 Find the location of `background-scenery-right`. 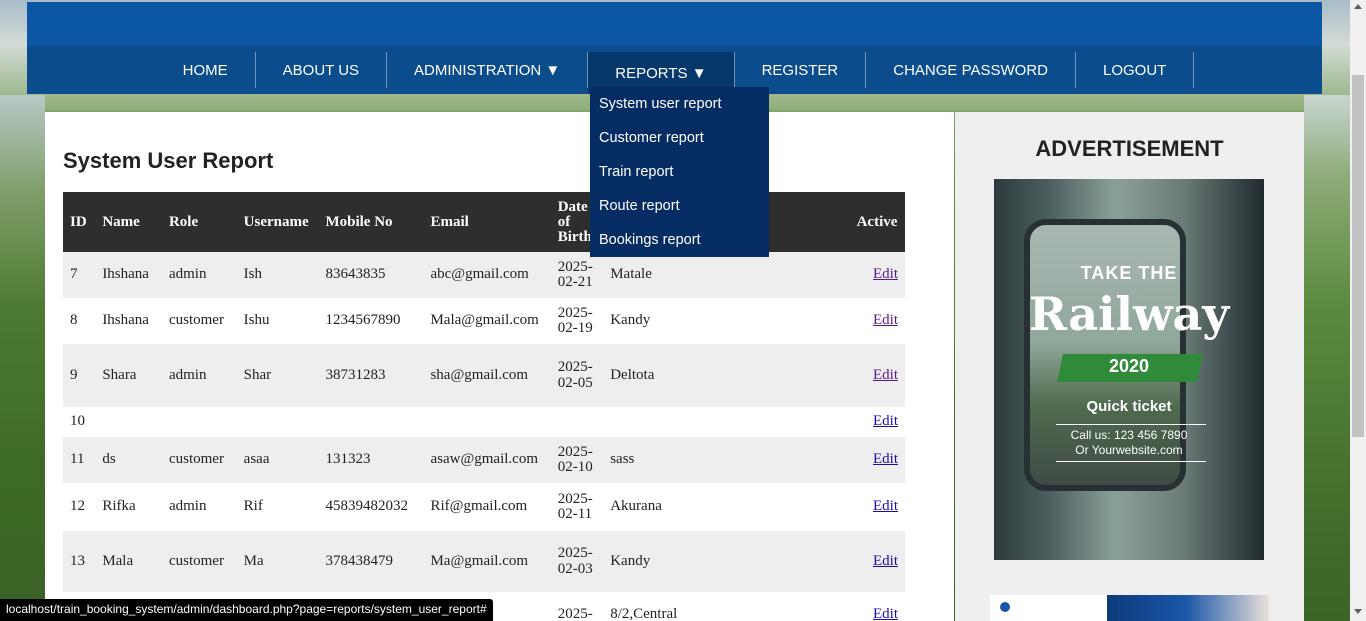

background-scenery-right is located at coordinates (1327, 358).